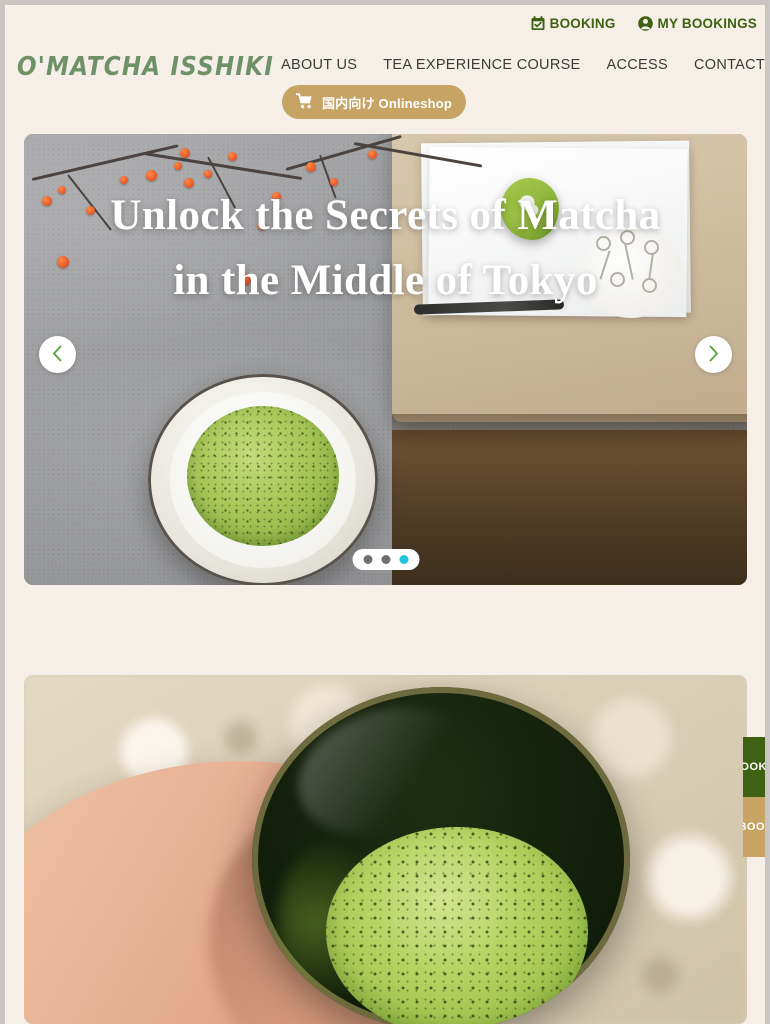  I want to click on utility-link-booking: BOOKING, so click(573, 23).